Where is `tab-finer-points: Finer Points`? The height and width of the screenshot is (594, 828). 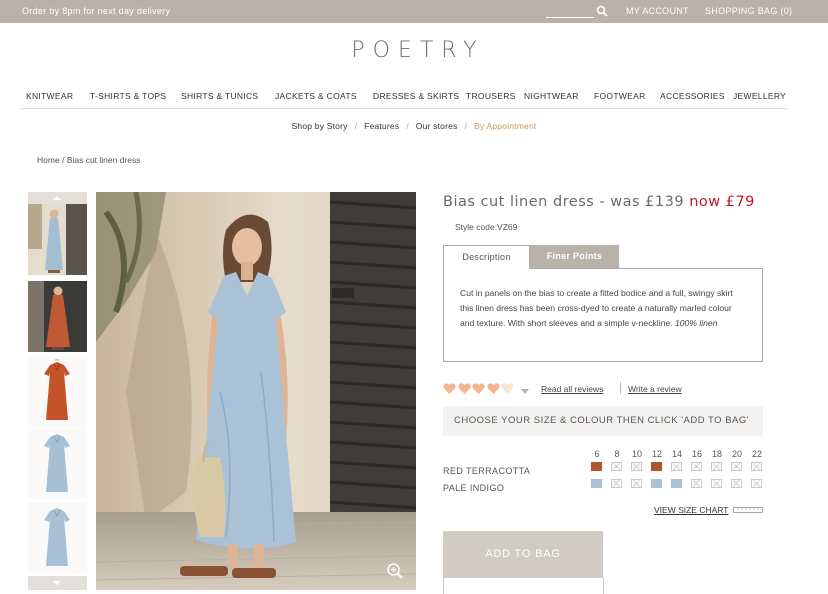
tab-finer-points: Finer Points is located at coordinates (574, 256).